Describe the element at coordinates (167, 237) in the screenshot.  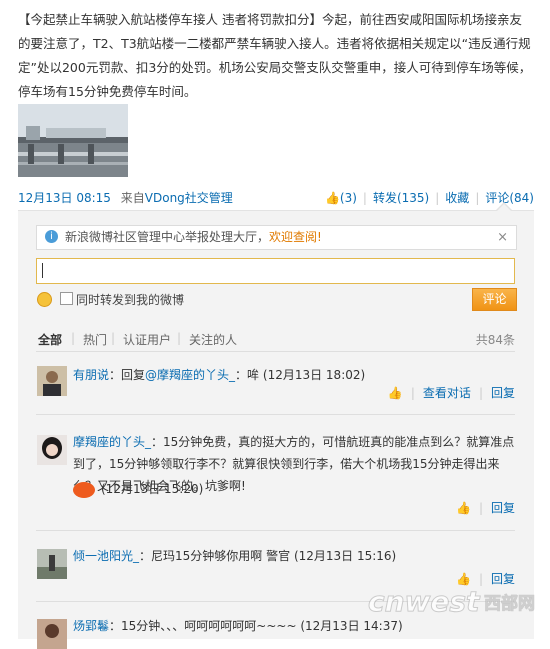
I see `notice-text: 新浪微博社区管理中心举报处理大厅，` at that location.